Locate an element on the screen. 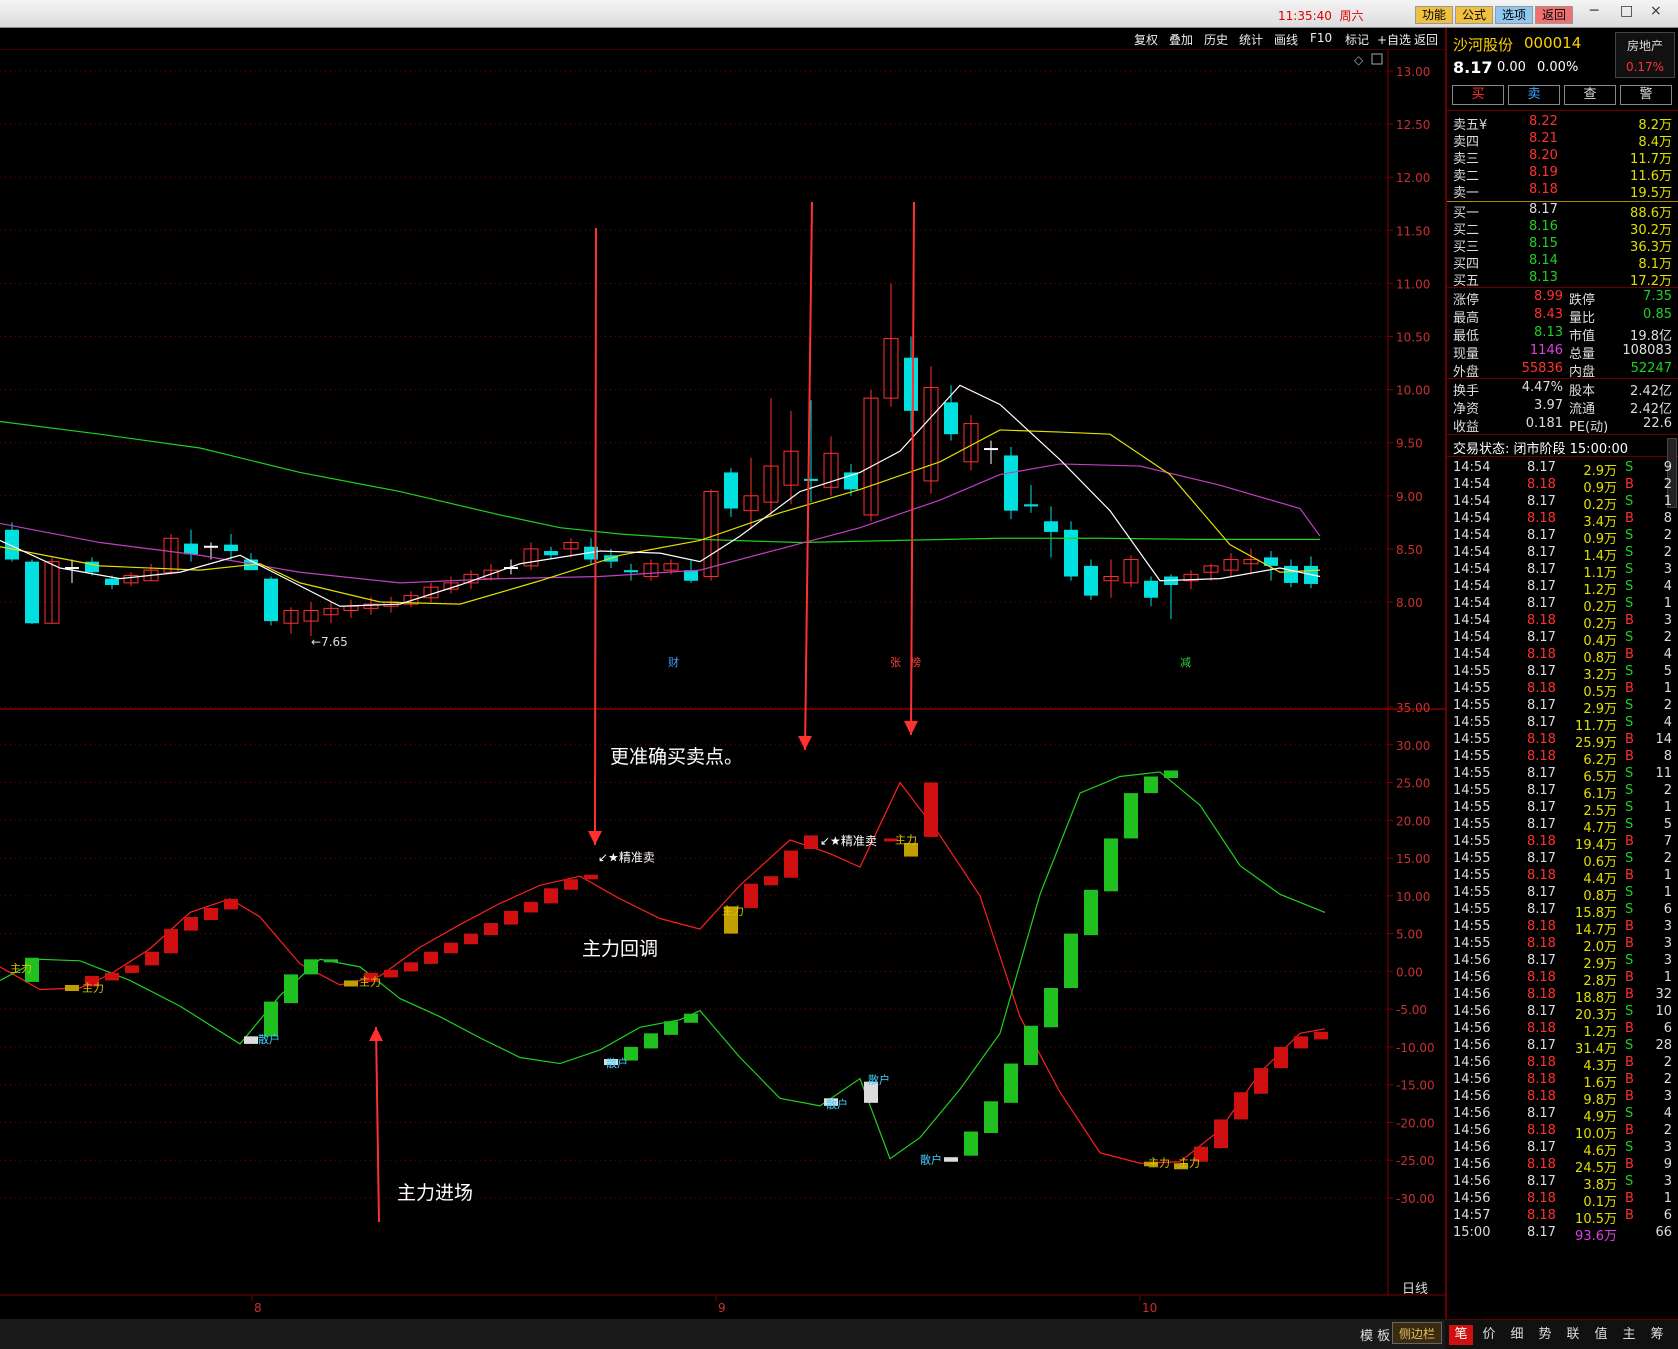 This screenshot has height=1349, width=1678. panel-tab: 筹 is located at coordinates (1657, 1335).